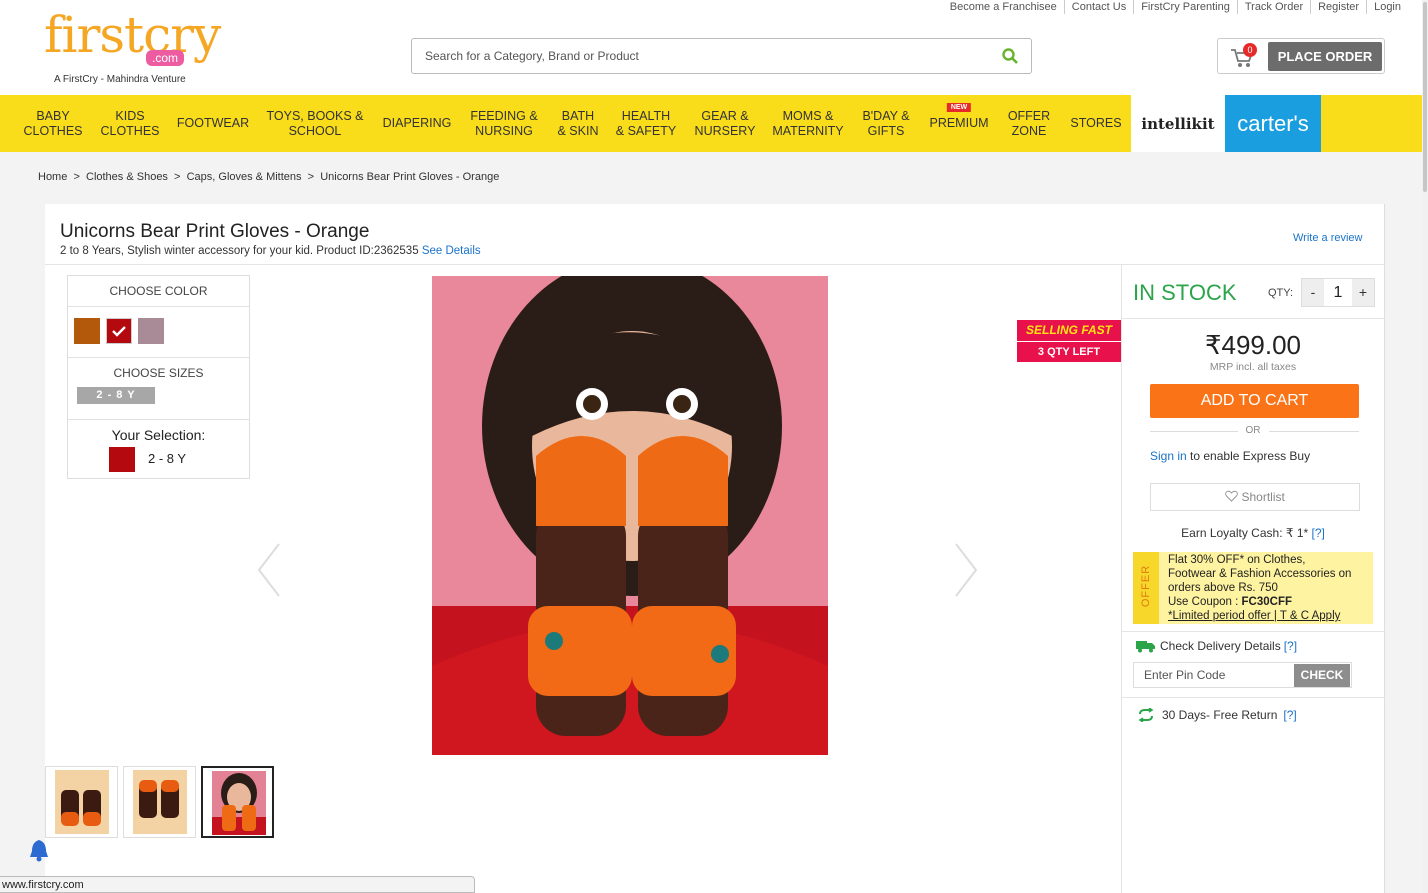 The image size is (1428, 893). I want to click on product-title: Unicorns Bear Print Gloves - Orange, so click(215, 231).